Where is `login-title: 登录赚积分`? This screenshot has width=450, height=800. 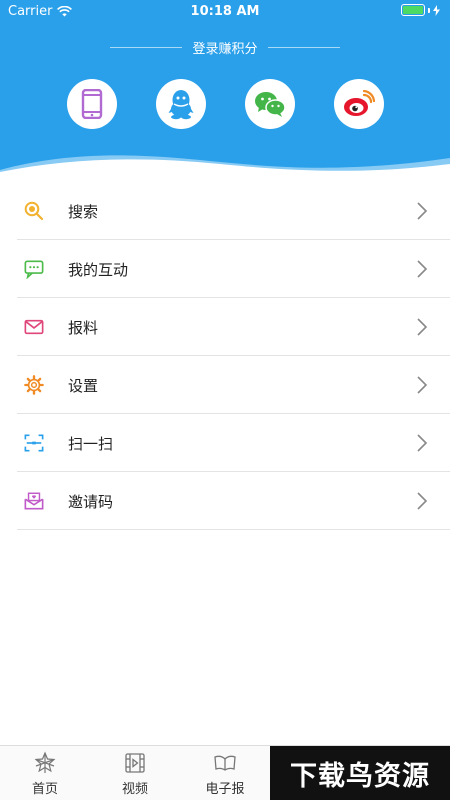
login-title: 登录赚积分 is located at coordinates (225, 49).